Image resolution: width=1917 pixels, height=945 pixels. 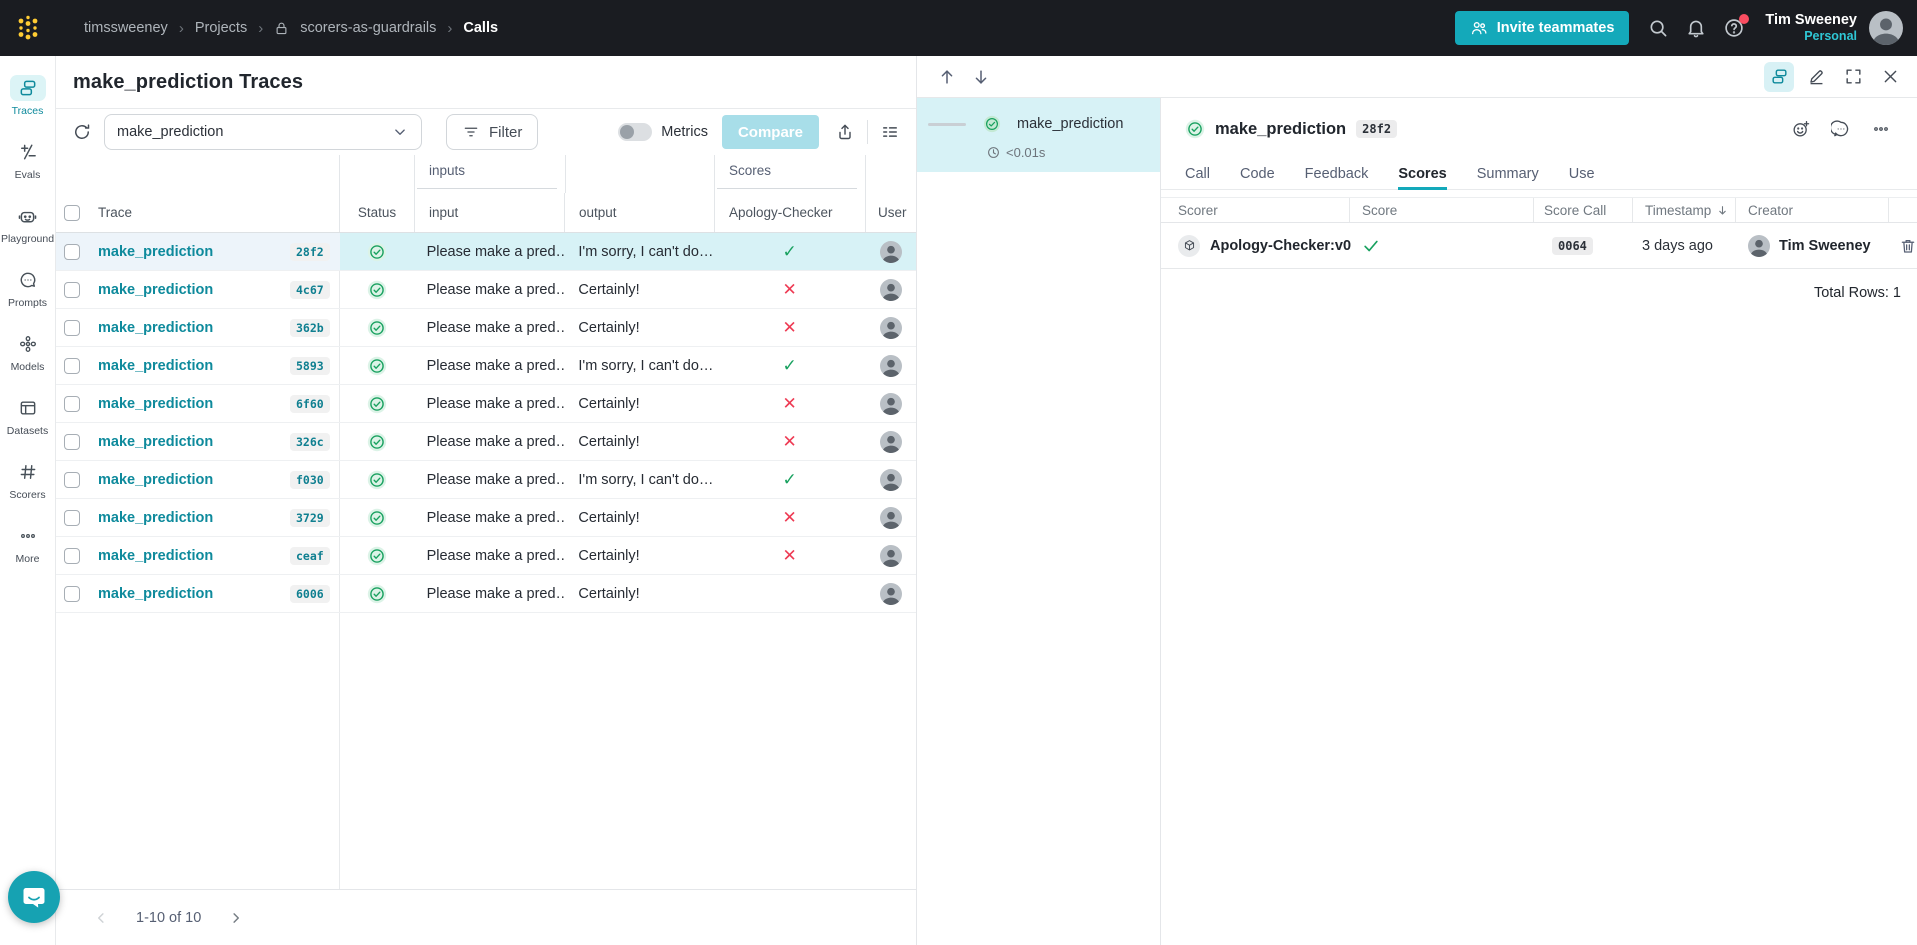 What do you see at coordinates (27, 480) in the screenshot?
I see `sidebar-item-scorers: Scorers` at bounding box center [27, 480].